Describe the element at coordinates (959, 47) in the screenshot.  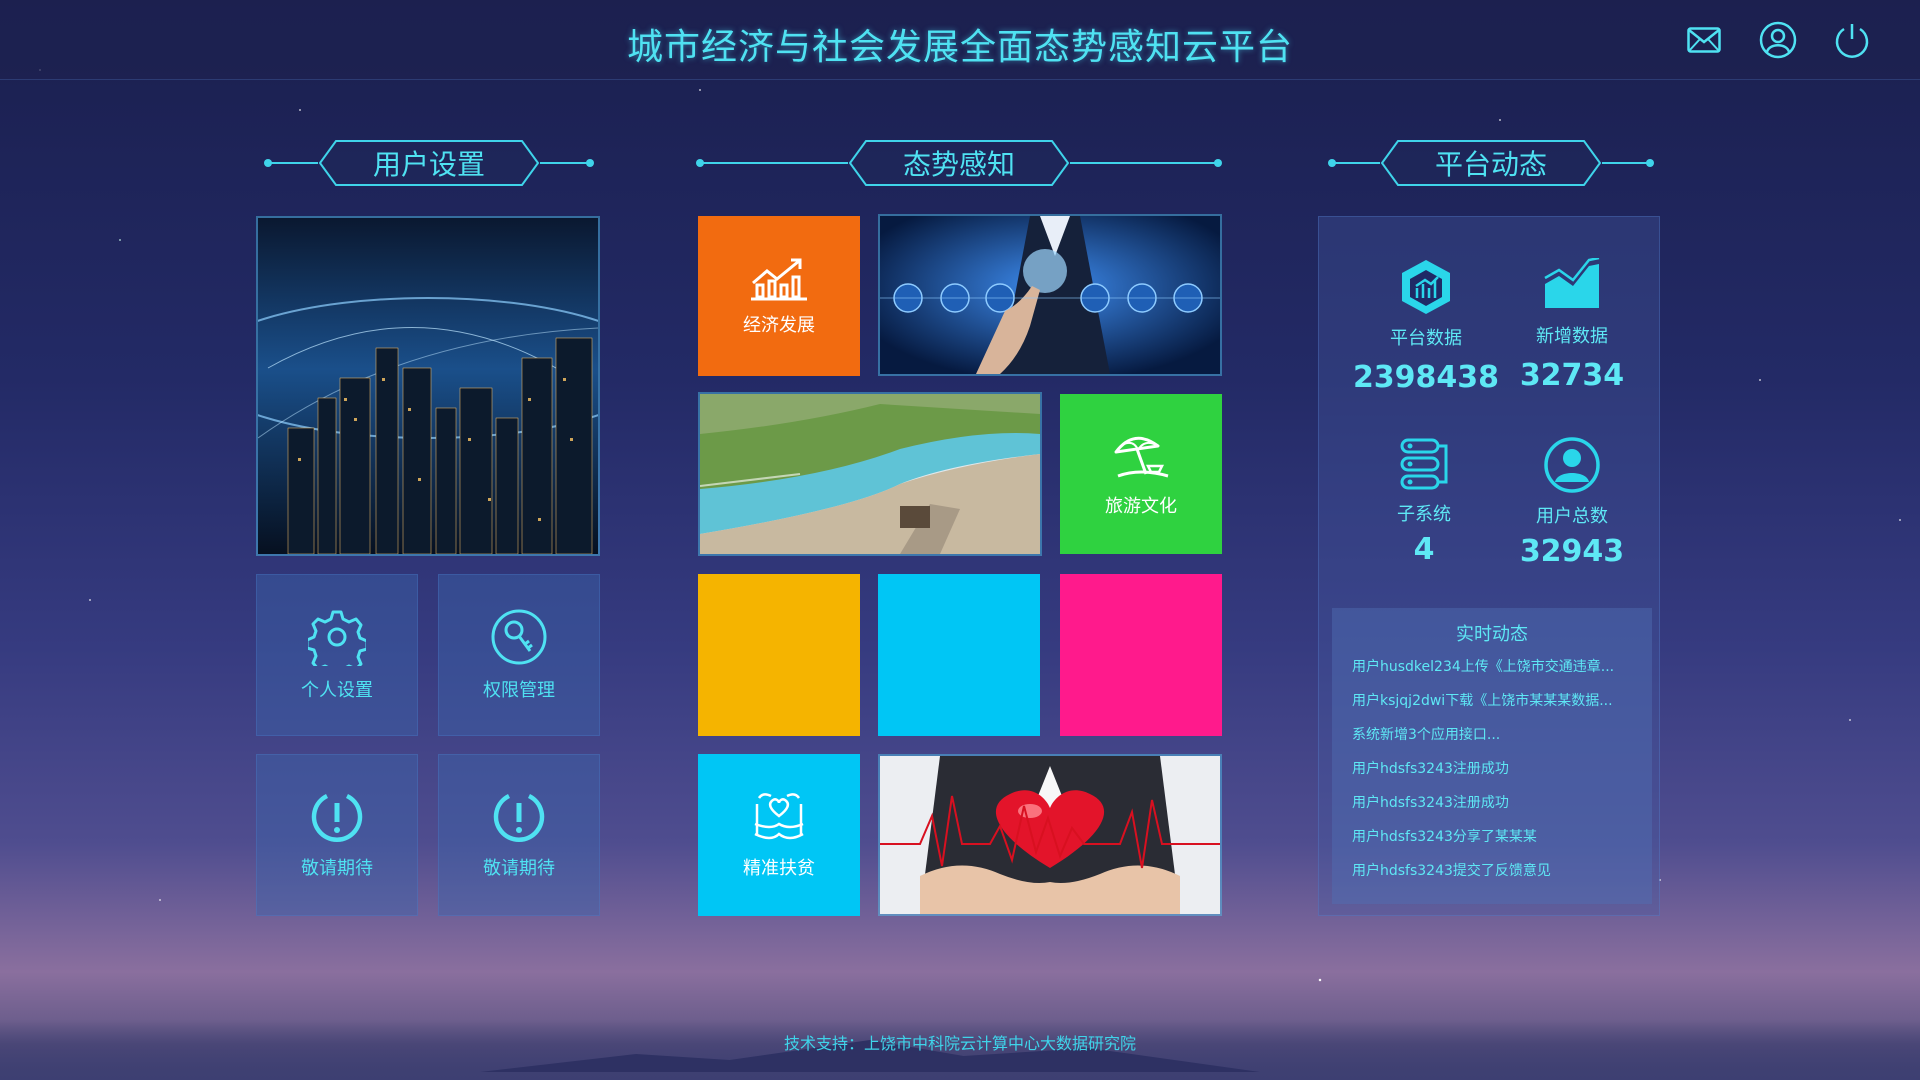
I see `app-title: 城市经济与社会发展全面态势感知云平台` at that location.